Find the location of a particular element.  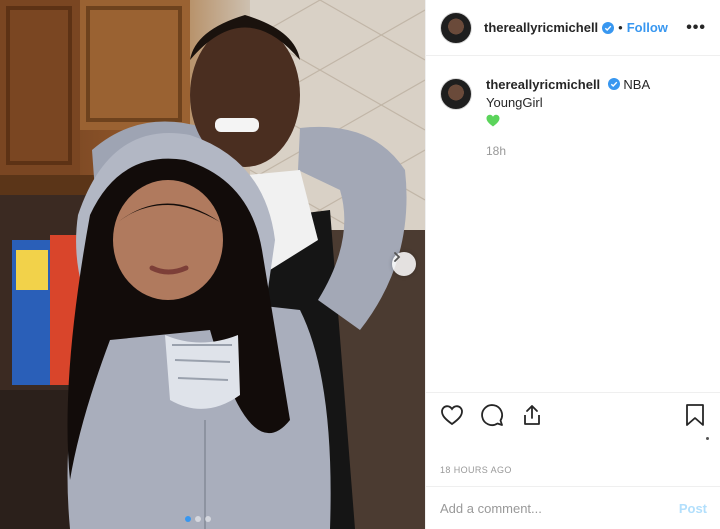

share-button is located at coordinates (532, 415).